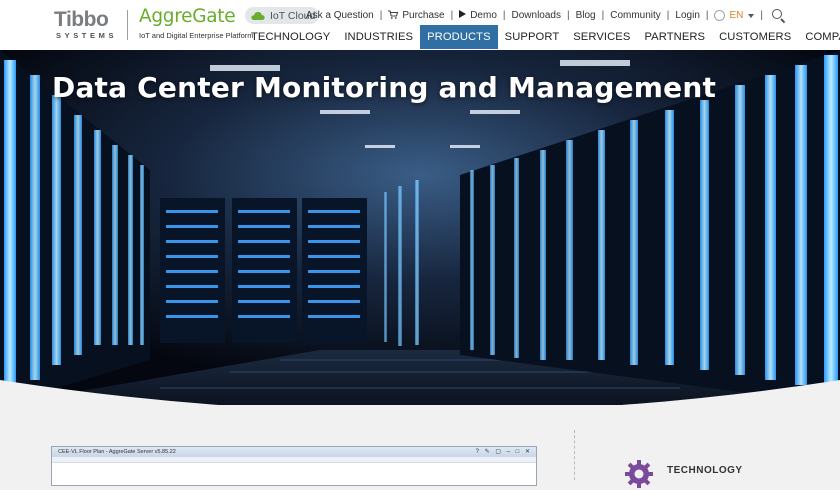  I want to click on logo-divider, so click(127, 25).